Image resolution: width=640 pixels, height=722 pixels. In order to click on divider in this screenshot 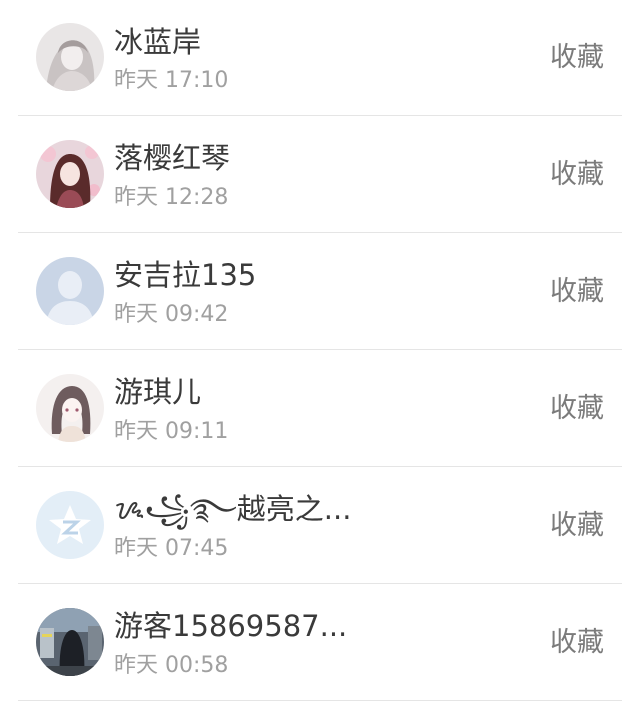, I will do `click(320, 700)`.